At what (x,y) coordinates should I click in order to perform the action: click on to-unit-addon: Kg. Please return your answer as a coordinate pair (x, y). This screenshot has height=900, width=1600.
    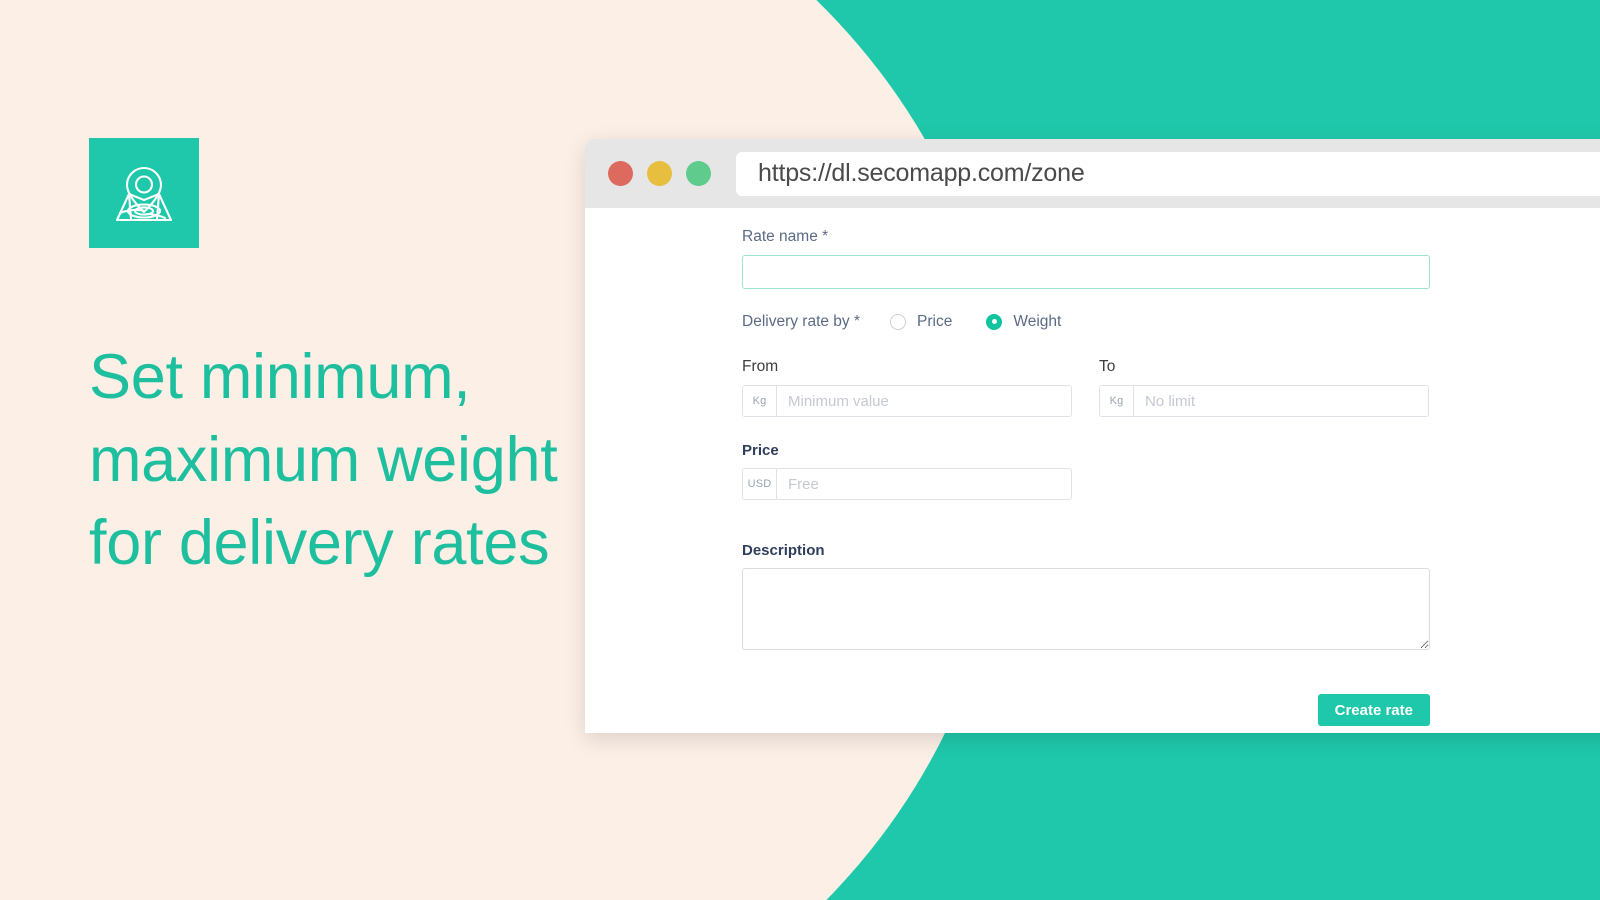
    Looking at the image, I should click on (1117, 401).